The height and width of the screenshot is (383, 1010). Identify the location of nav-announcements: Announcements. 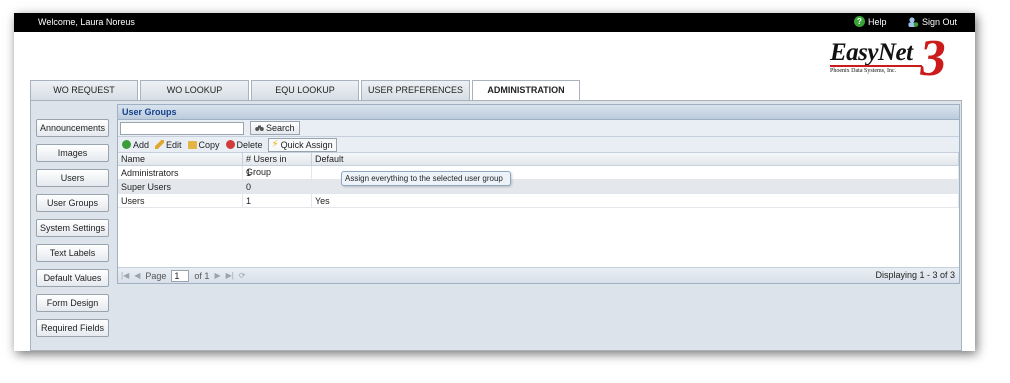
(72, 128).